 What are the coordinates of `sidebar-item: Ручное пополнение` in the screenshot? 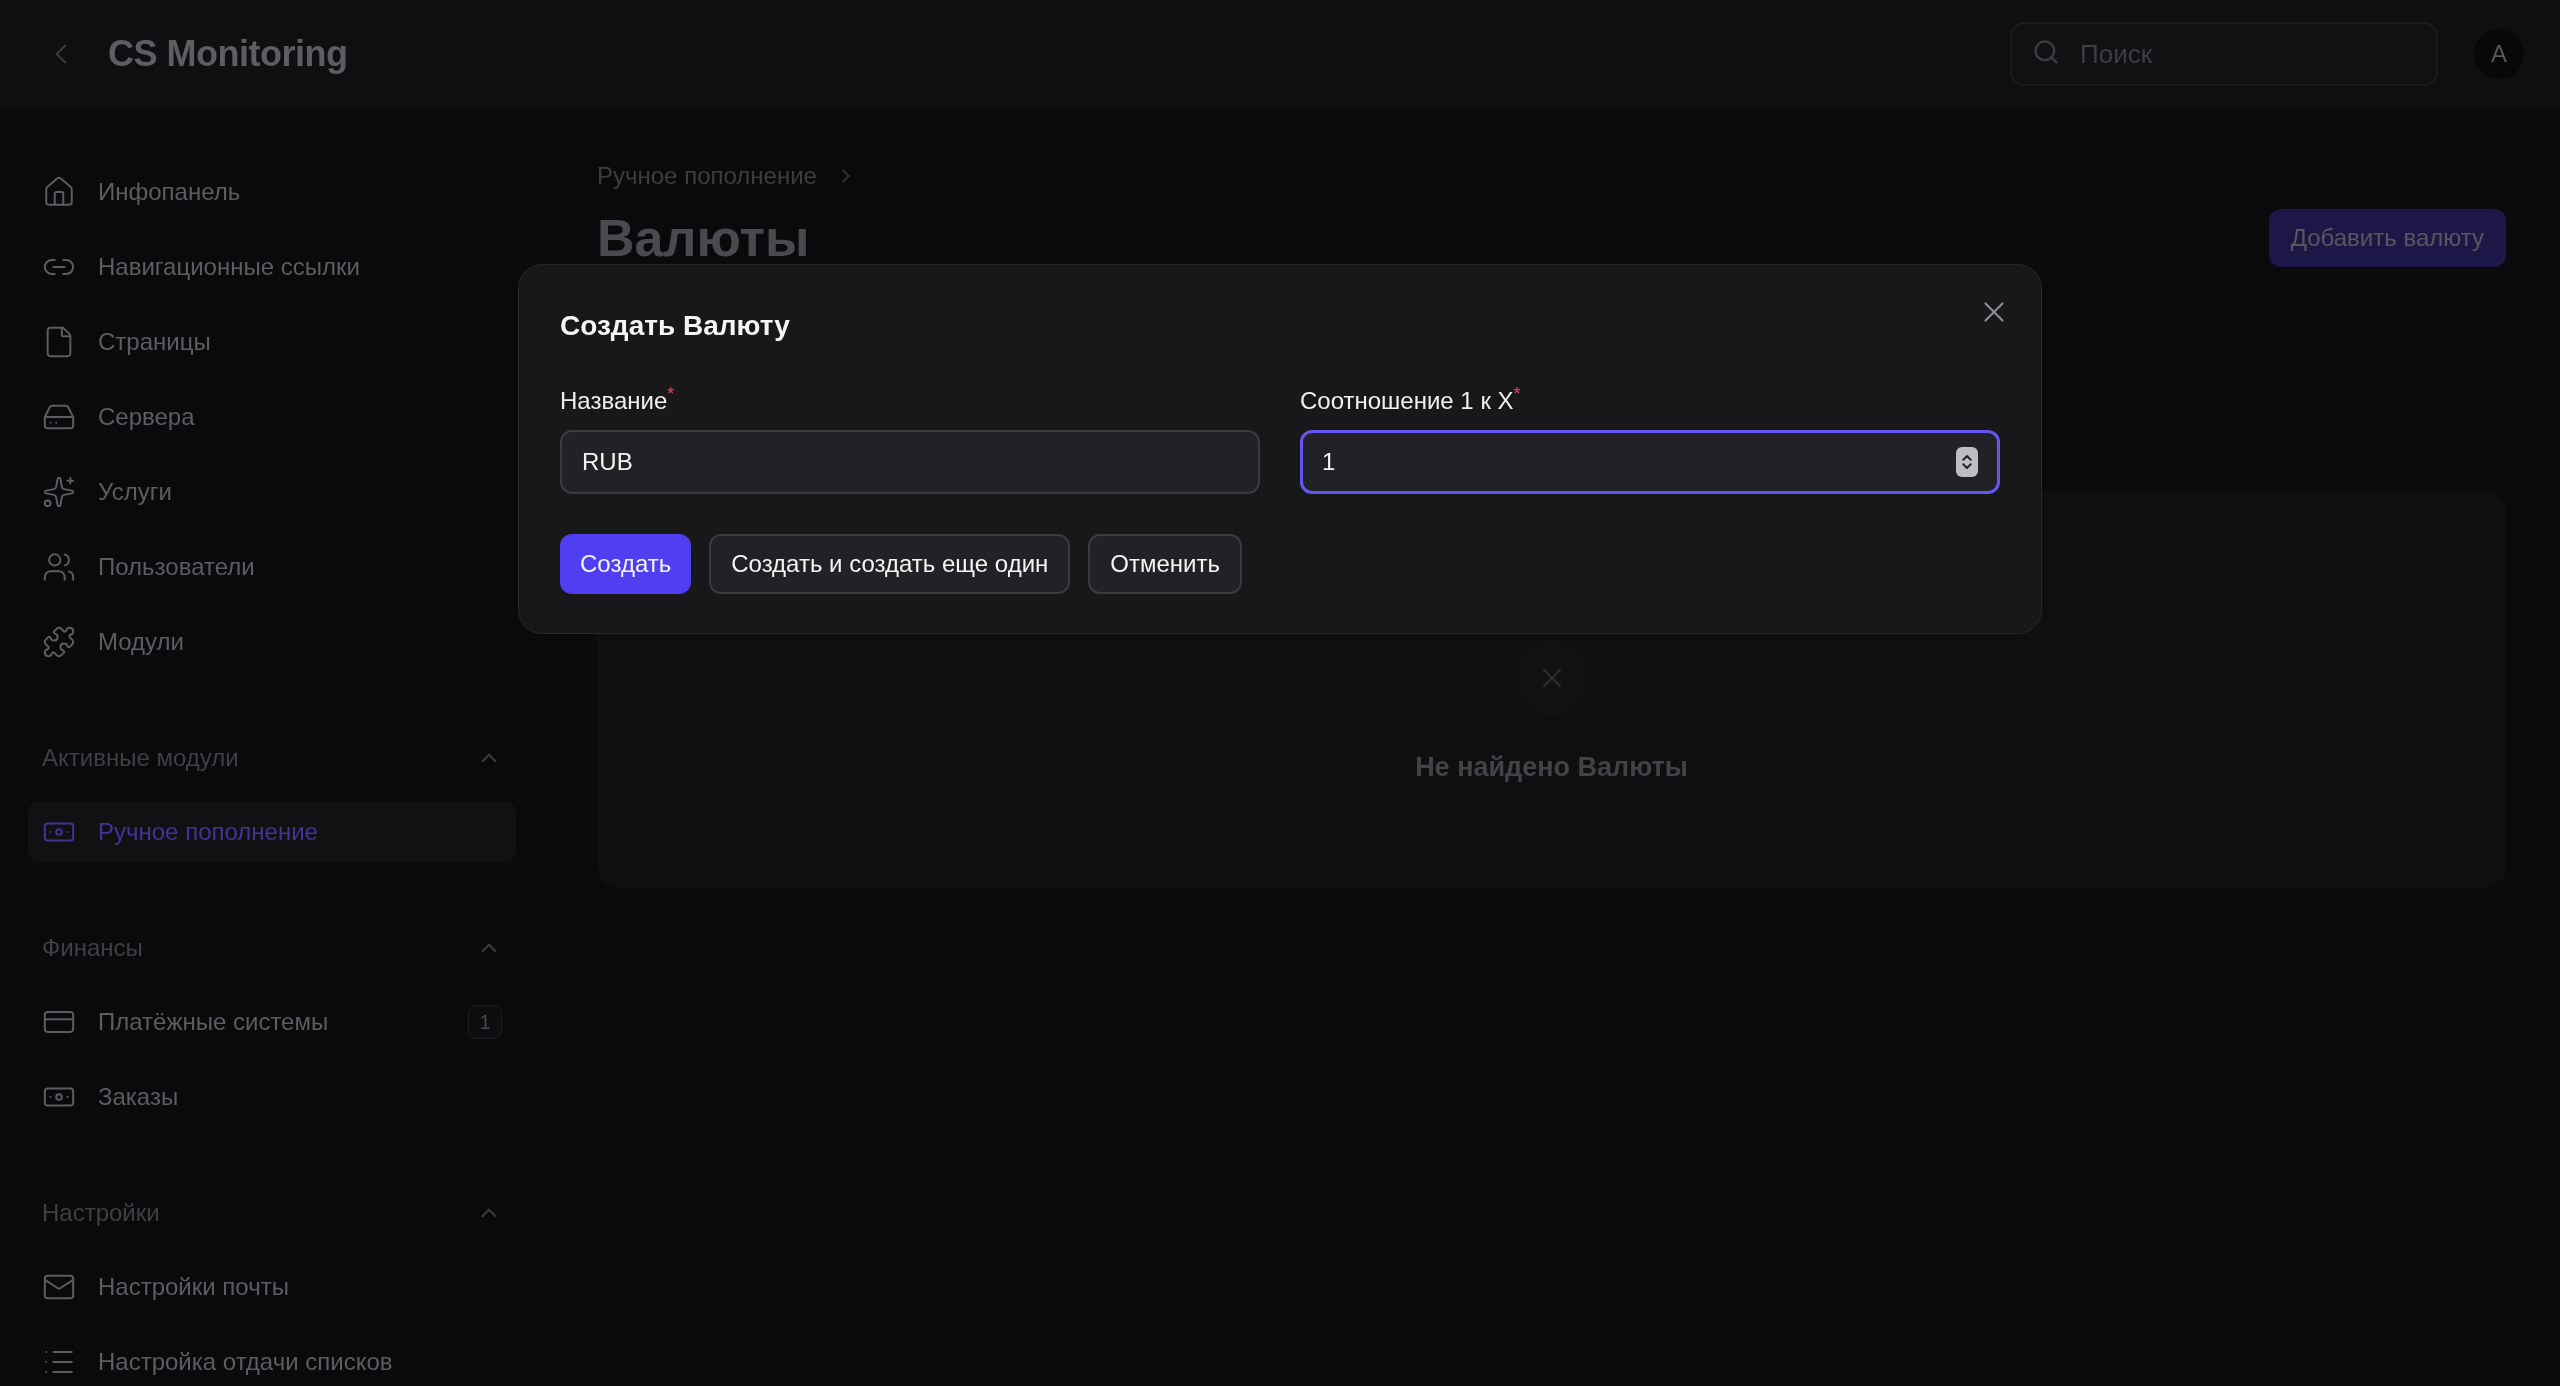 It's located at (272, 832).